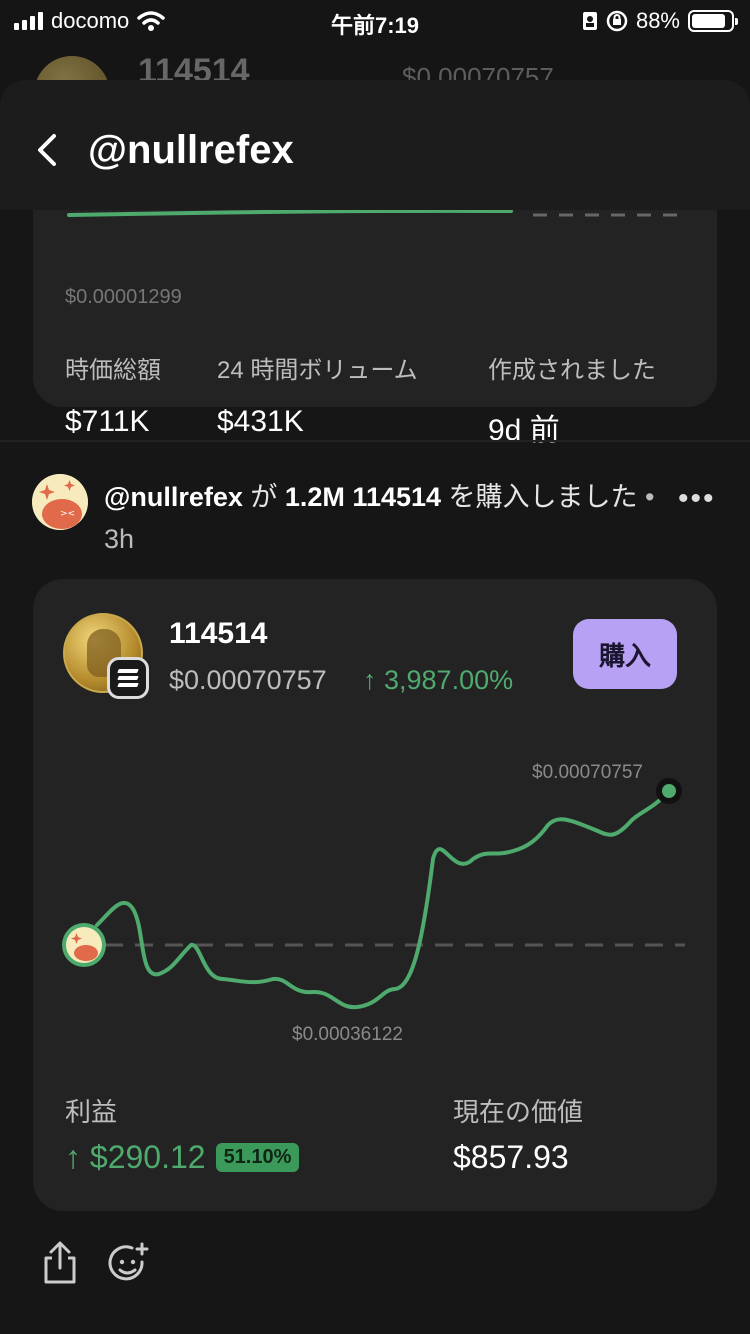 Image resolution: width=750 pixels, height=1334 pixels. Describe the element at coordinates (511, 1157) in the screenshot. I see `current-value: $857.93` at that location.